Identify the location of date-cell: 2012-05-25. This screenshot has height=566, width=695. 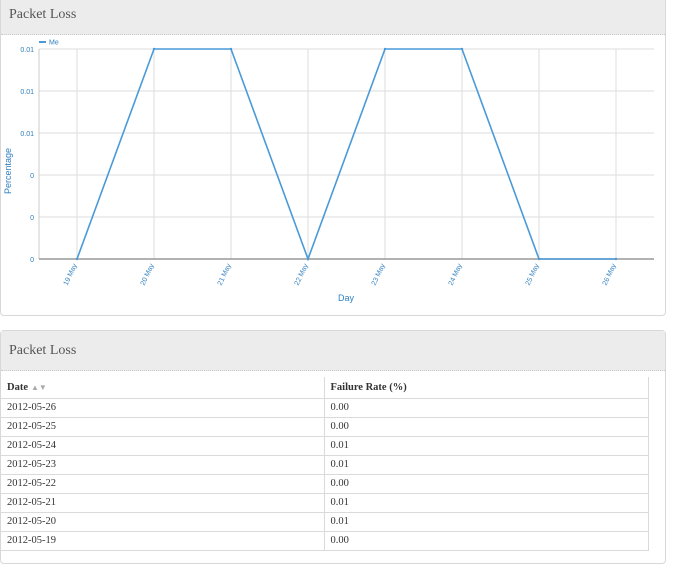
(163, 426).